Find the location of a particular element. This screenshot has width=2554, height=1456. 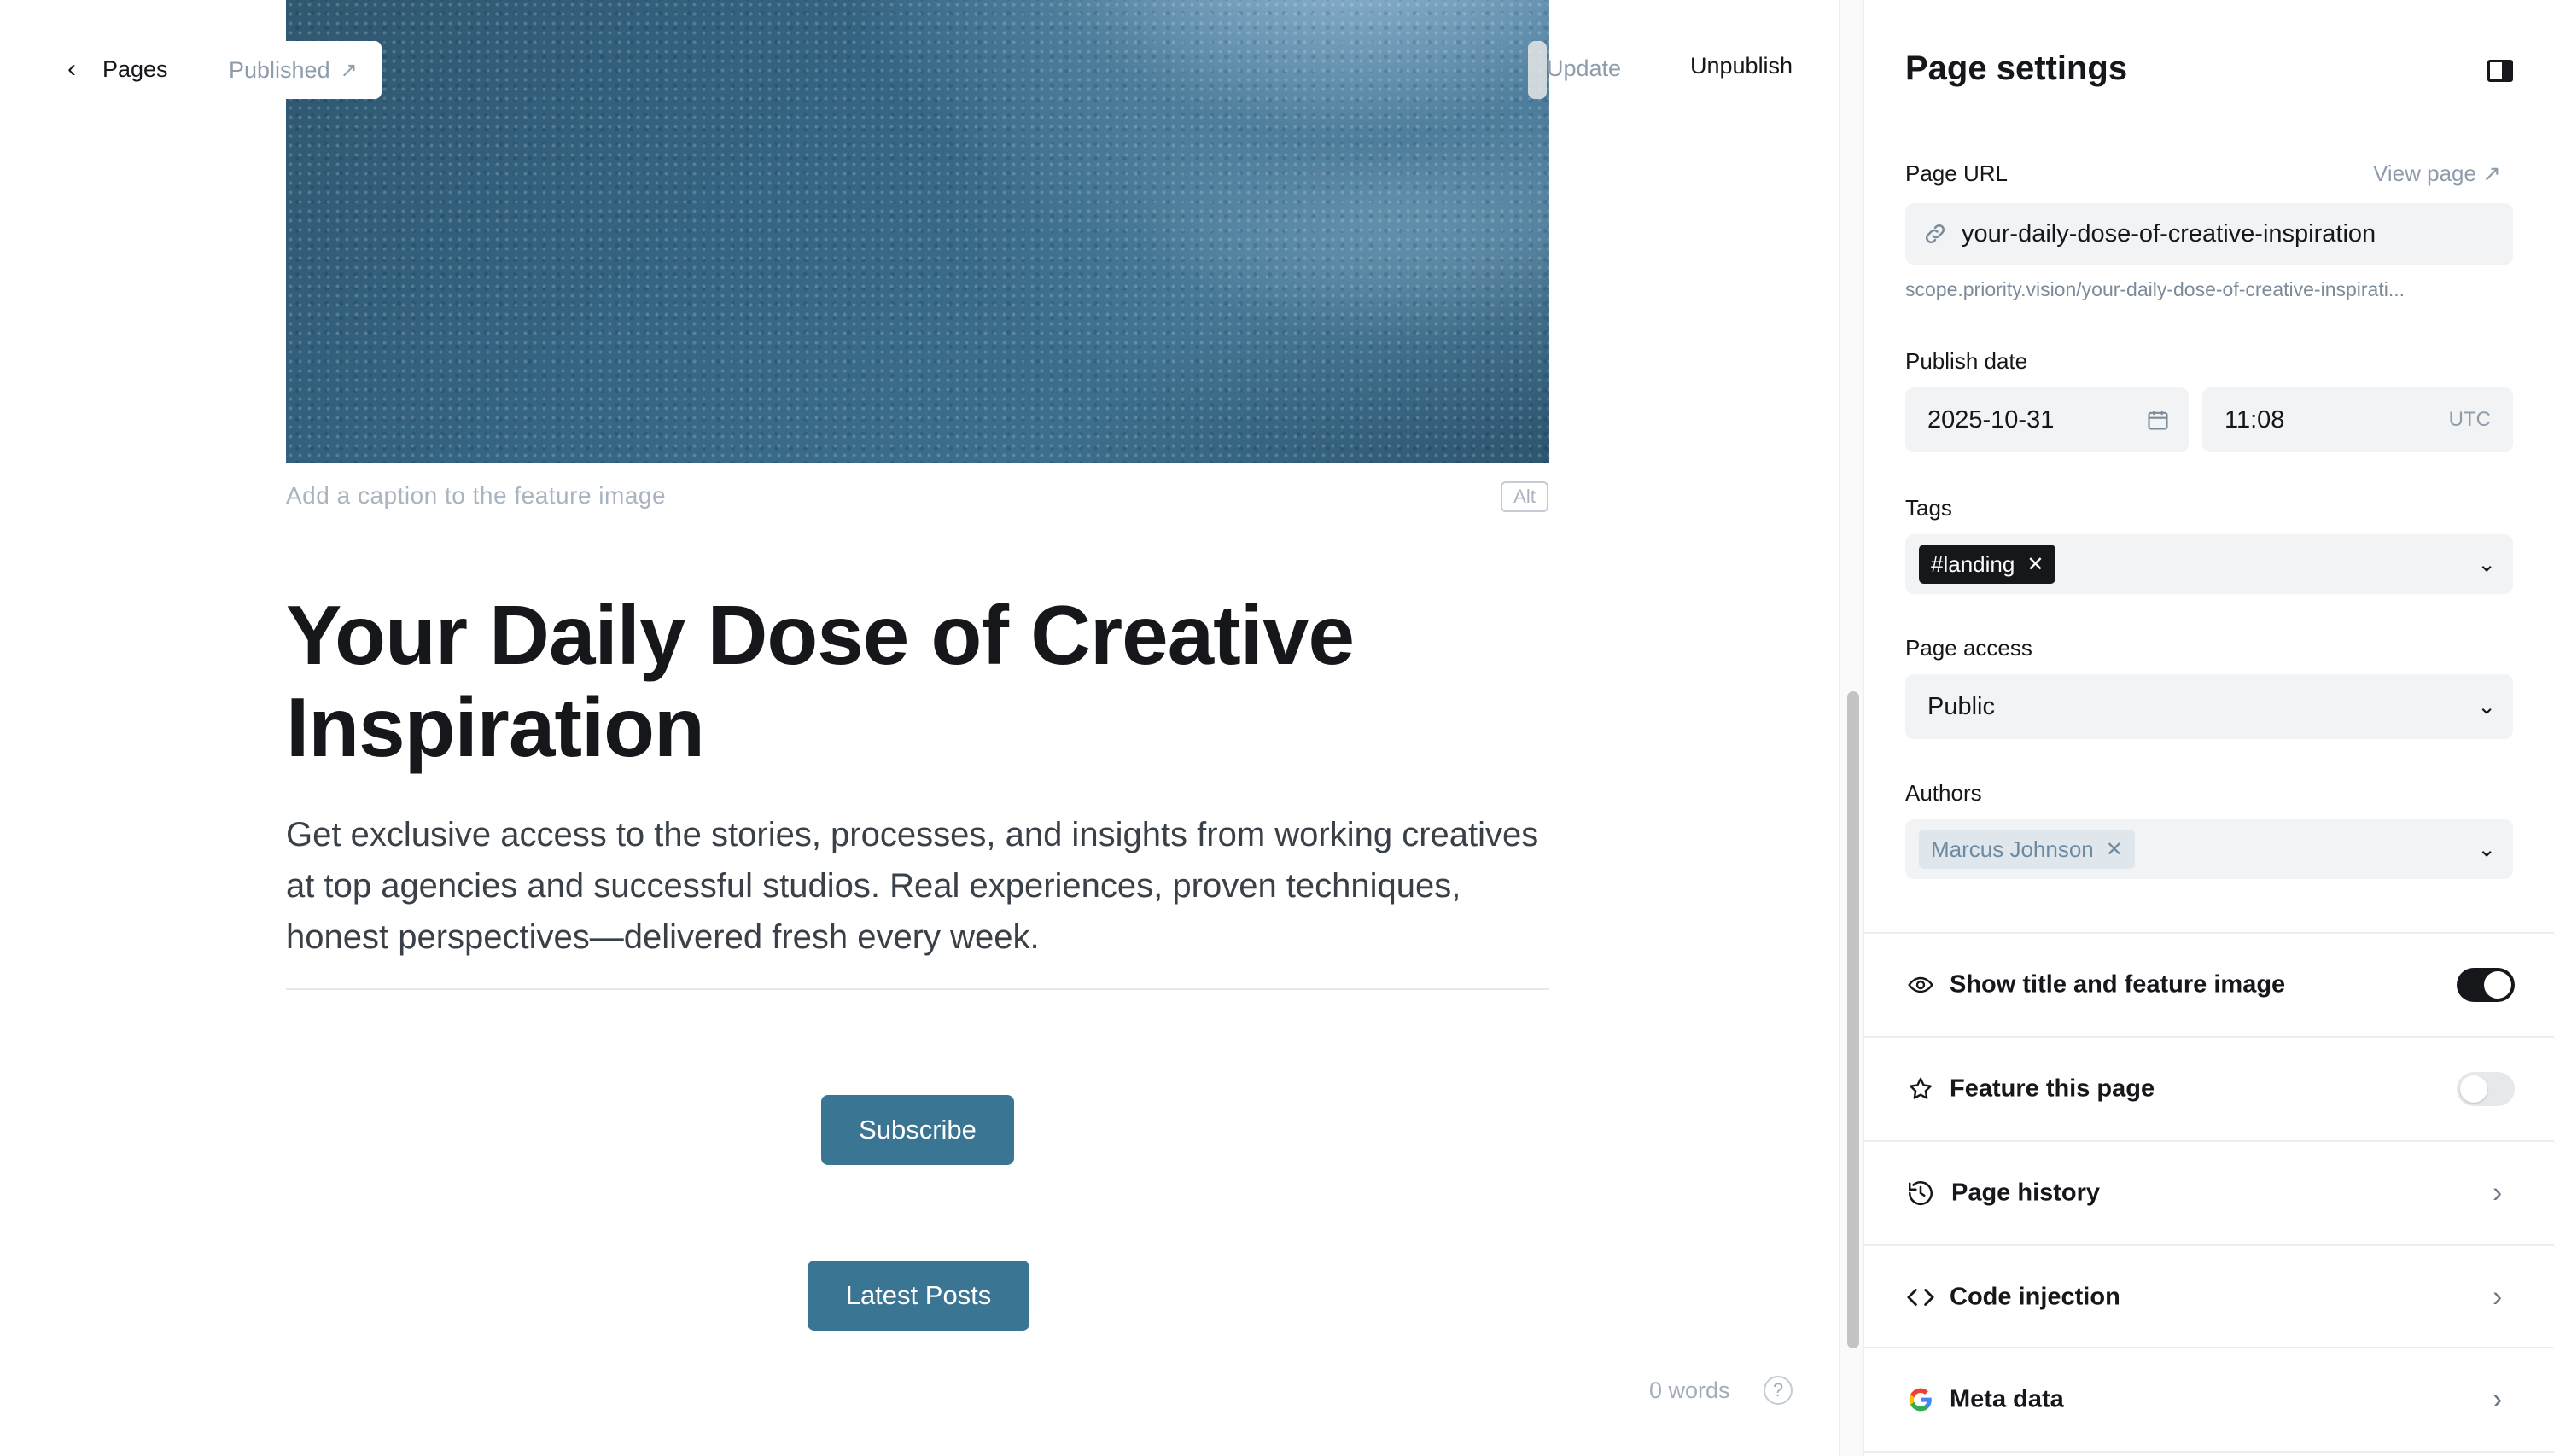

history-icon is located at coordinates (1920, 1193).